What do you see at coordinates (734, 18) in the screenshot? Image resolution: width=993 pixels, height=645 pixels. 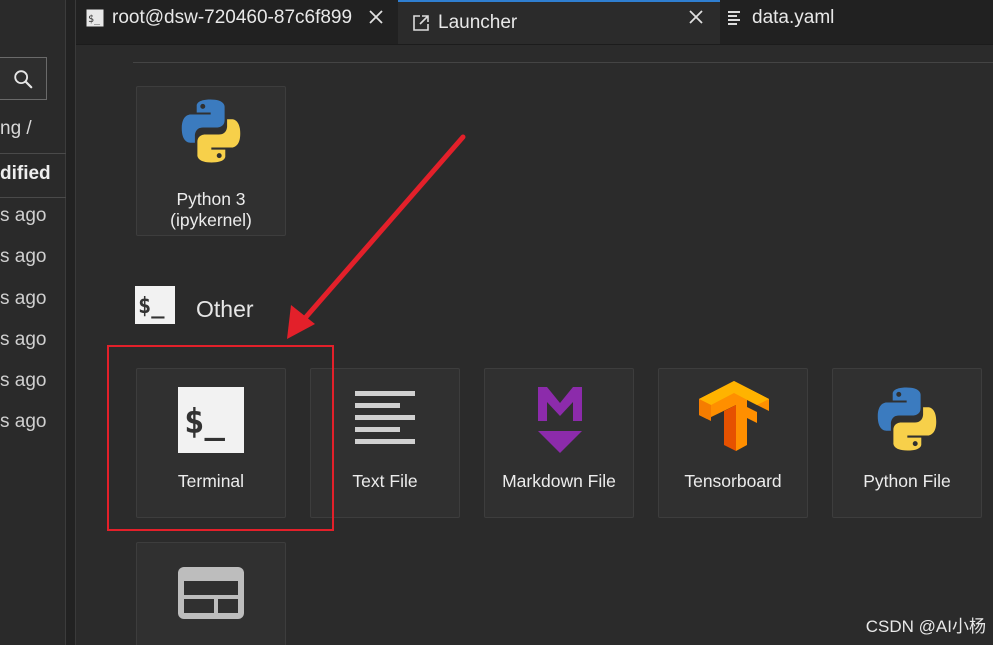 I see `text-file-tab-icon` at bounding box center [734, 18].